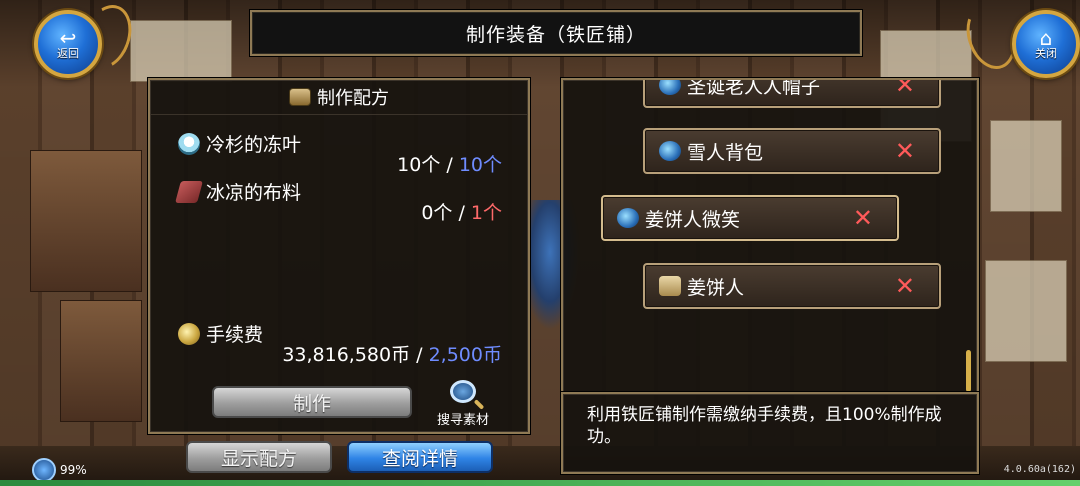 Image resolution: width=1080 pixels, height=486 pixels. I want to click on view-details-label: 查阅详情, so click(419, 458).